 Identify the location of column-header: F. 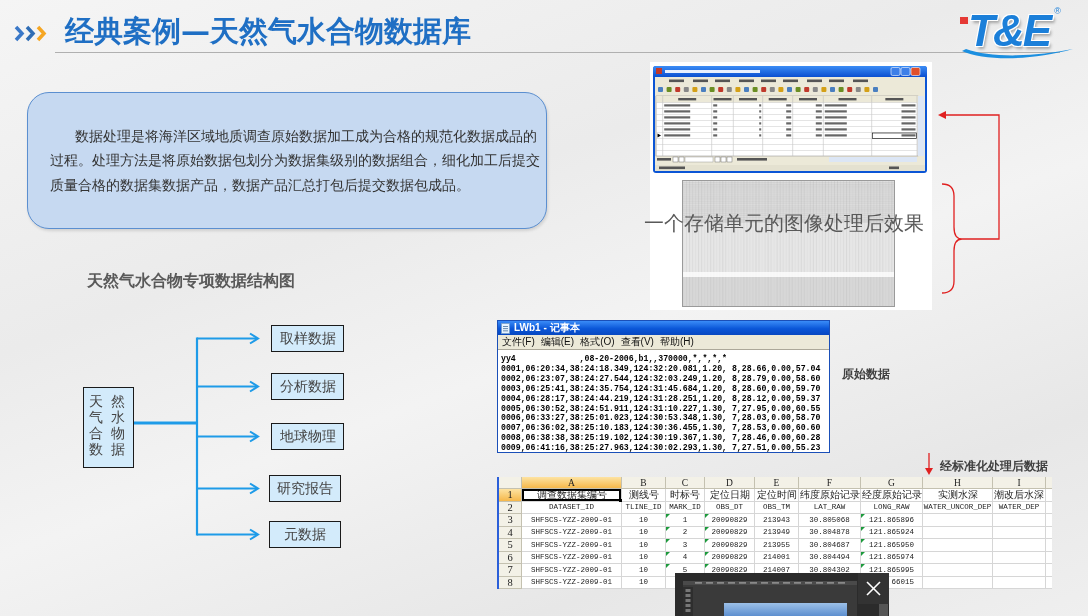
(830, 483).